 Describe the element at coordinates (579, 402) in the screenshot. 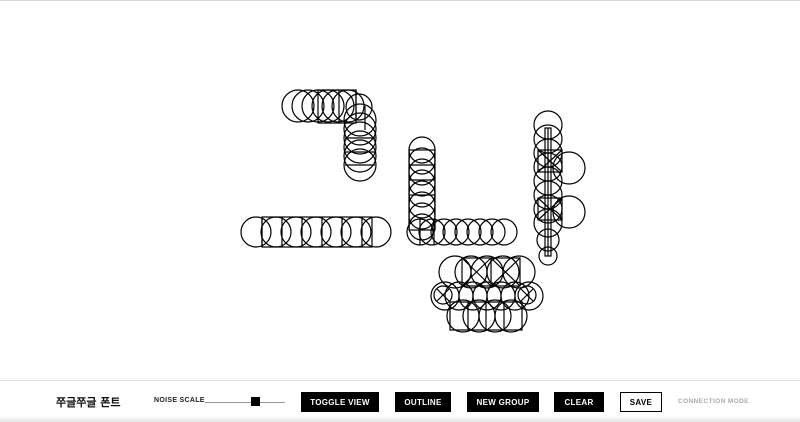

I see `clear-button: CLEAR` at that location.